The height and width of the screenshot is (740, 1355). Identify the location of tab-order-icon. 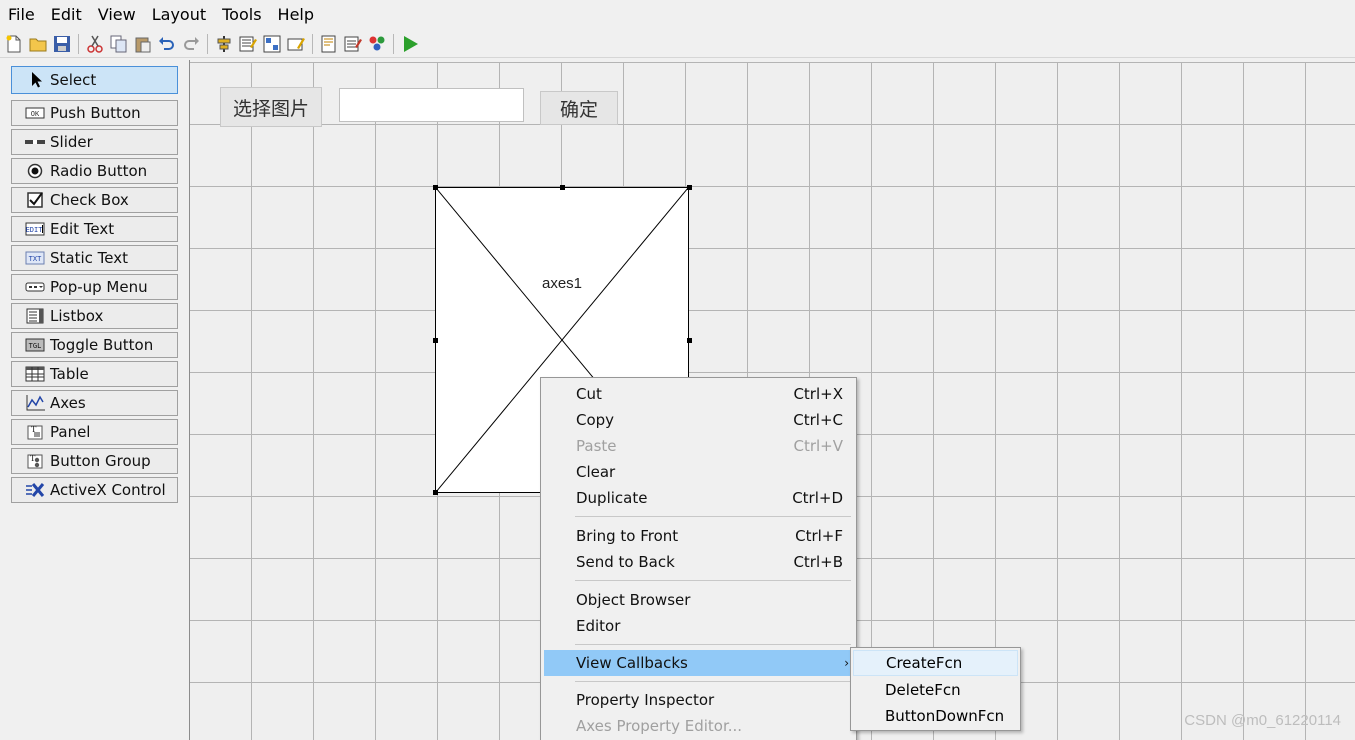
(272, 44).